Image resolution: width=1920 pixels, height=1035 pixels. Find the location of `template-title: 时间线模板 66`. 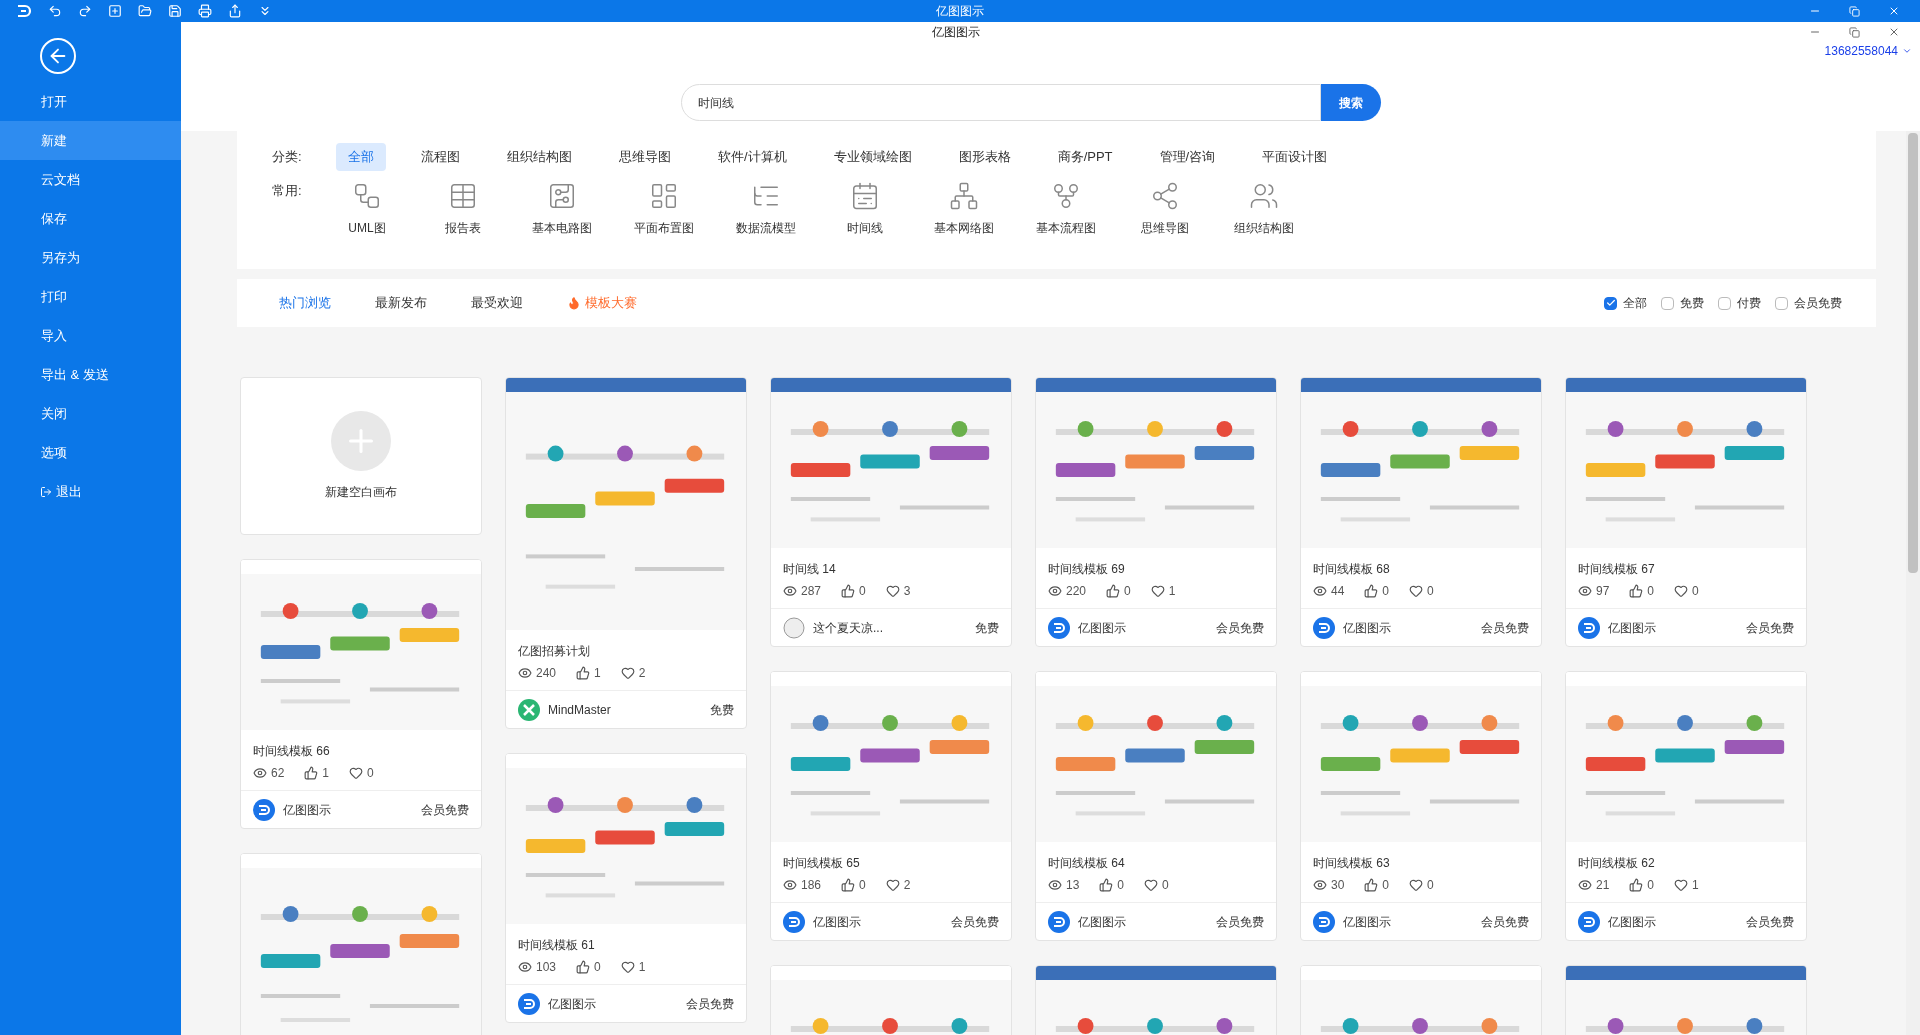

template-title: 时间线模板 66 is located at coordinates (292, 751).